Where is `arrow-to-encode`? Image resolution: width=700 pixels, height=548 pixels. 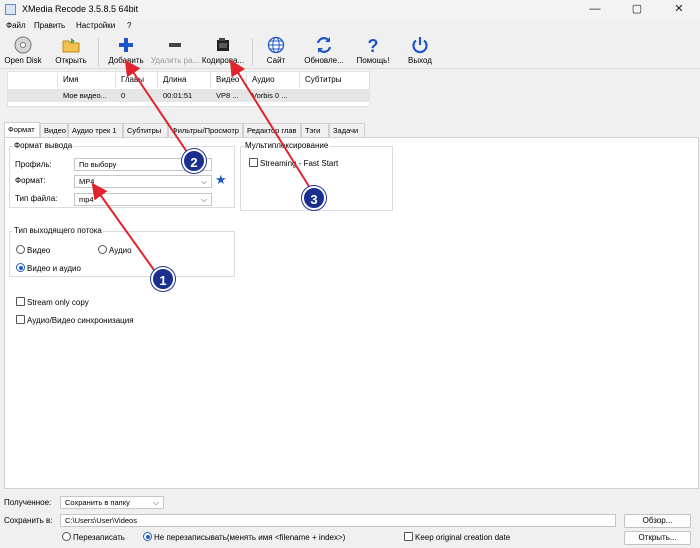 arrow-to-encode is located at coordinates (270, 124).